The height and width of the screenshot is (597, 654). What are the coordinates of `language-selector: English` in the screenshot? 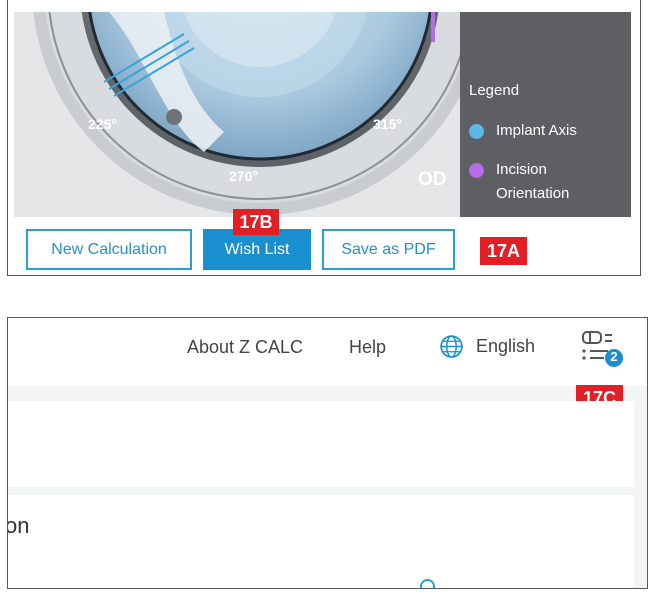 It's located at (487, 346).